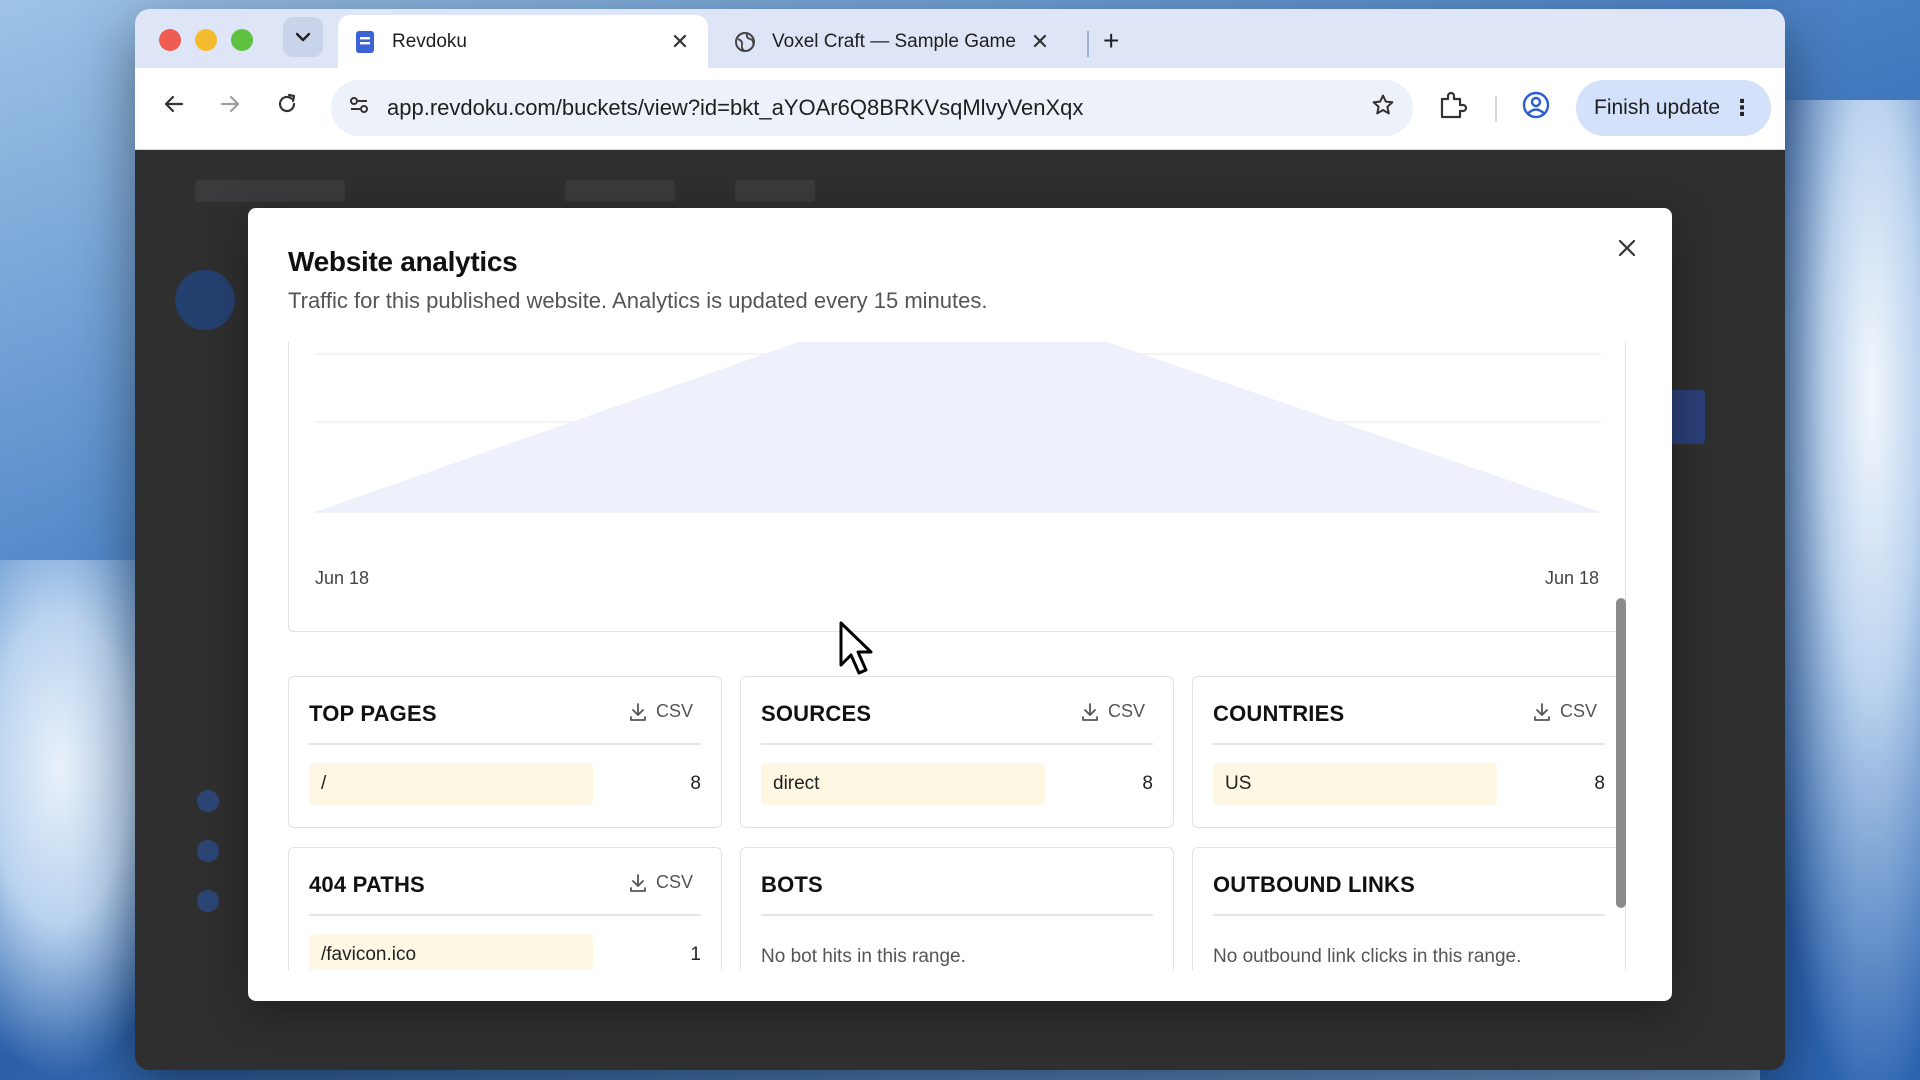 This screenshot has height=1080, width=1920. Describe the element at coordinates (957, 894) in the screenshot. I see `card-header: BOTS` at that location.